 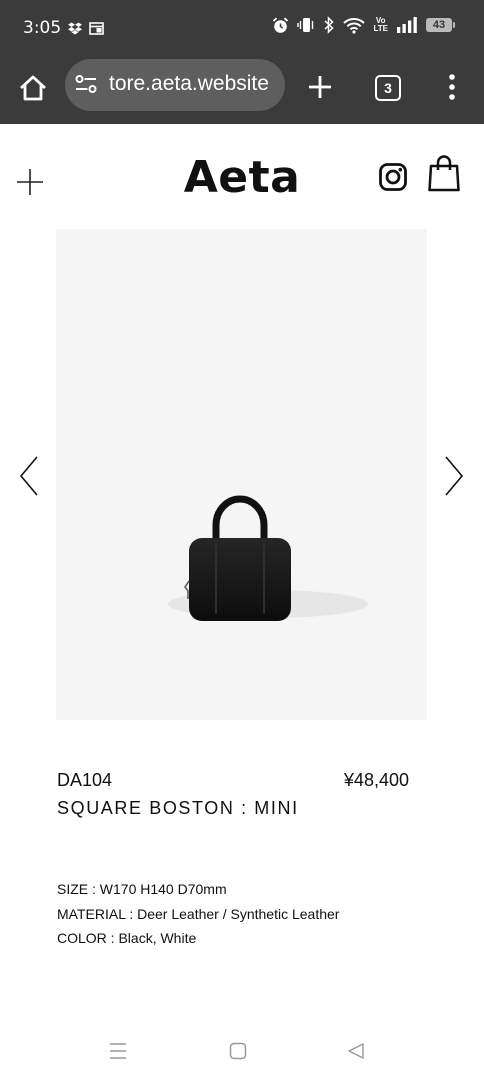 I want to click on vibrate-icon, so click(x=305, y=25).